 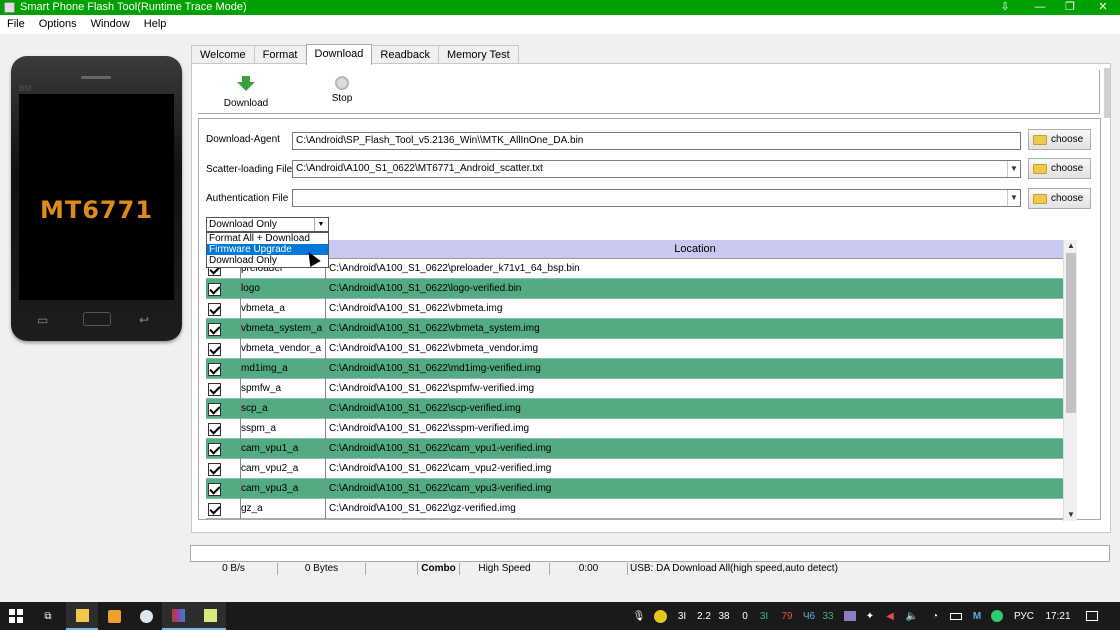 What do you see at coordinates (1092, 616) in the screenshot?
I see `notifications-icon` at bounding box center [1092, 616].